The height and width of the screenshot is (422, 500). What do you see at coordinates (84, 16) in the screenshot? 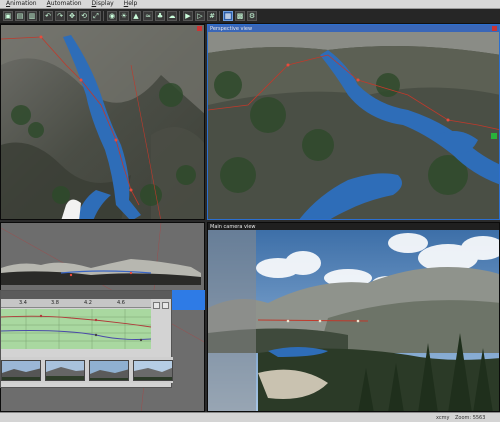
I see `rotate-icon: ⟲` at bounding box center [84, 16].